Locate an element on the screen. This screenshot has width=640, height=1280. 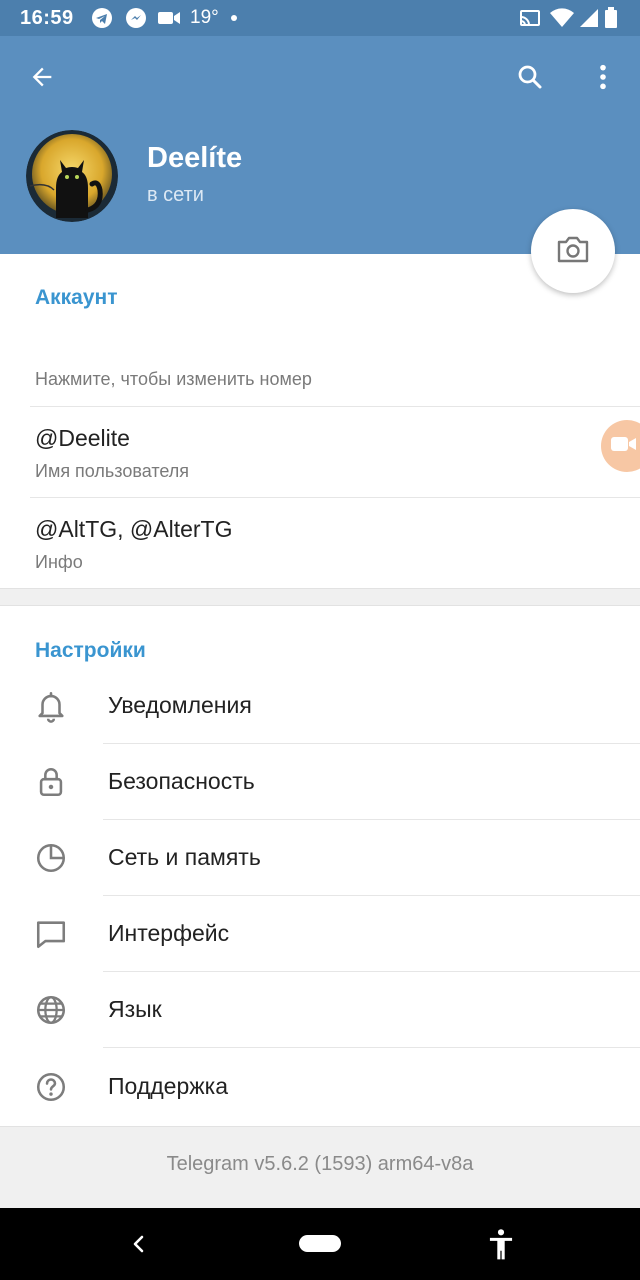
username-row: @Deelite Имя пользователя is located at coordinates (320, 452).